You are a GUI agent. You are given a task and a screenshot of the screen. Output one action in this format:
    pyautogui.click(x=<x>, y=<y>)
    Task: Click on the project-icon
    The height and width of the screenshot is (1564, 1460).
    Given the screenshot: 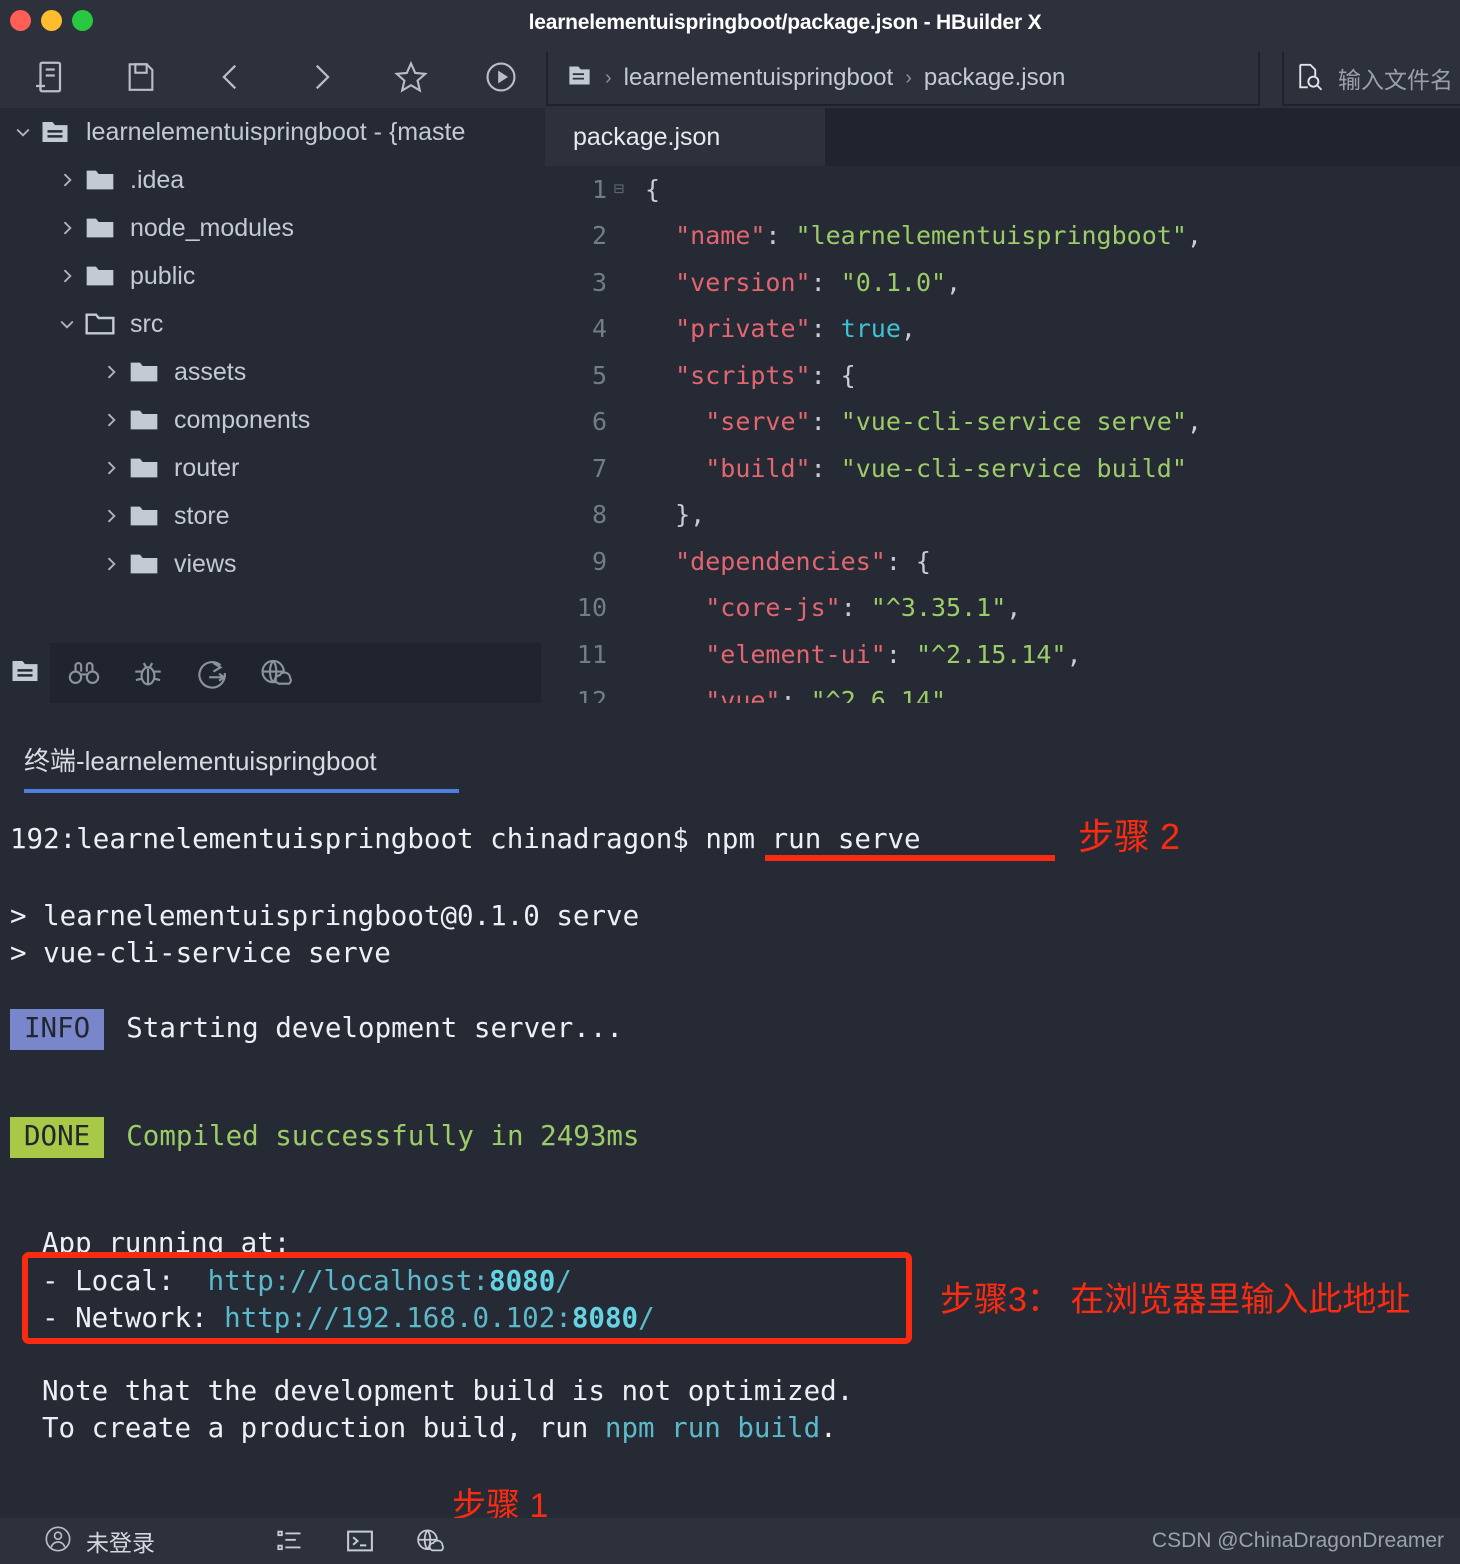 What is the action you would take?
    pyautogui.click(x=62, y=132)
    